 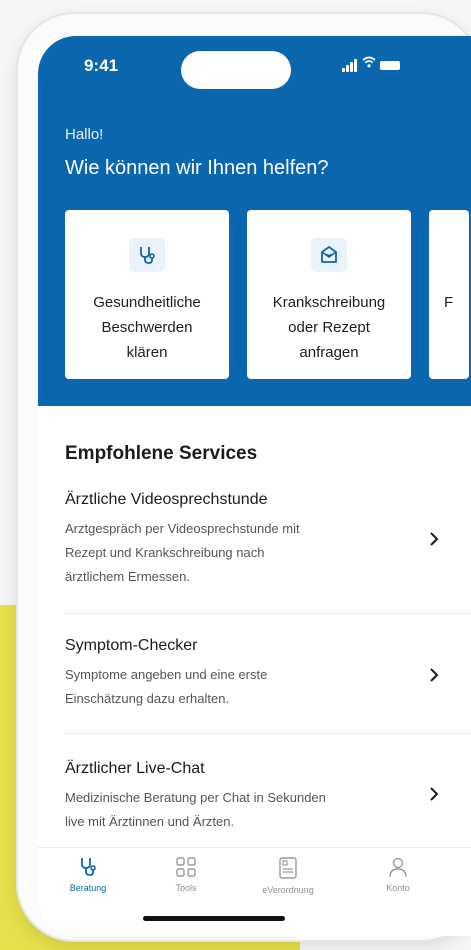 What do you see at coordinates (88, 888) in the screenshot?
I see `tab-label: Beratung` at bounding box center [88, 888].